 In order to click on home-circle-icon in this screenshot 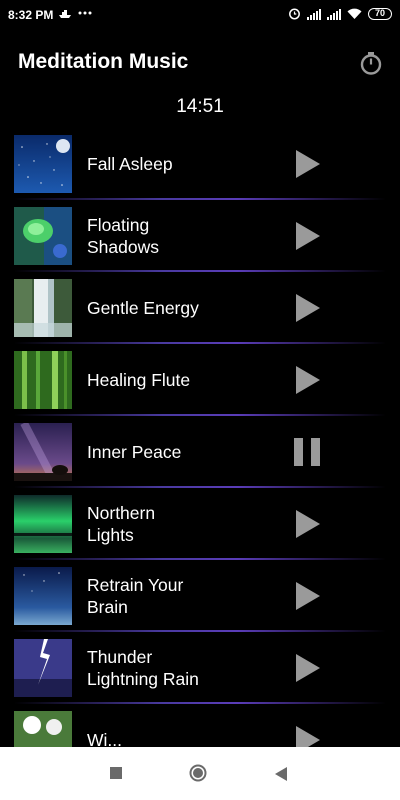, I will do `click(198, 773)`.